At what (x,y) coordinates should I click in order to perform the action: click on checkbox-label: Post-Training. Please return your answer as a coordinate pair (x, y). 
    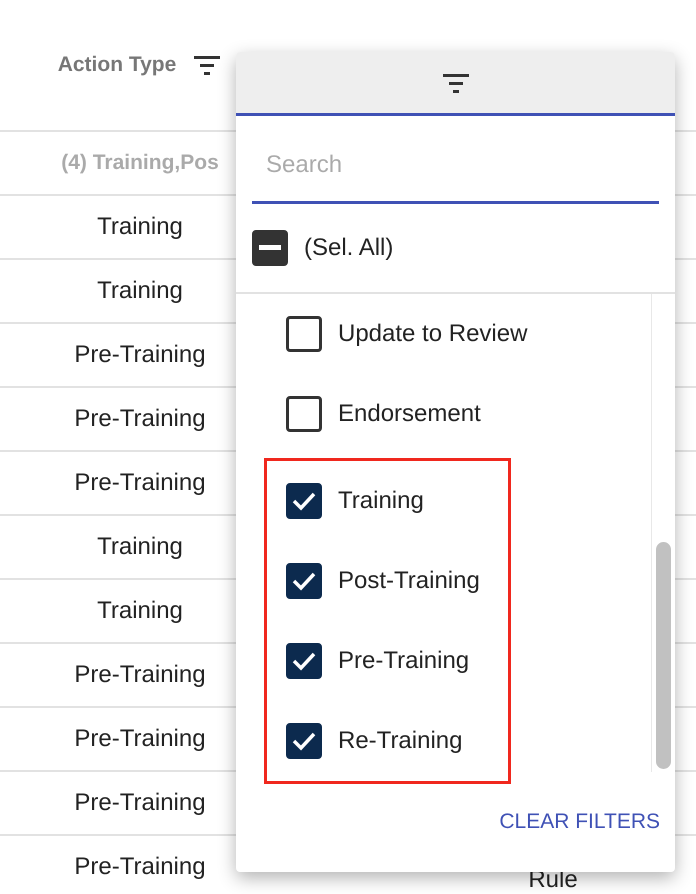
    Looking at the image, I should click on (409, 581).